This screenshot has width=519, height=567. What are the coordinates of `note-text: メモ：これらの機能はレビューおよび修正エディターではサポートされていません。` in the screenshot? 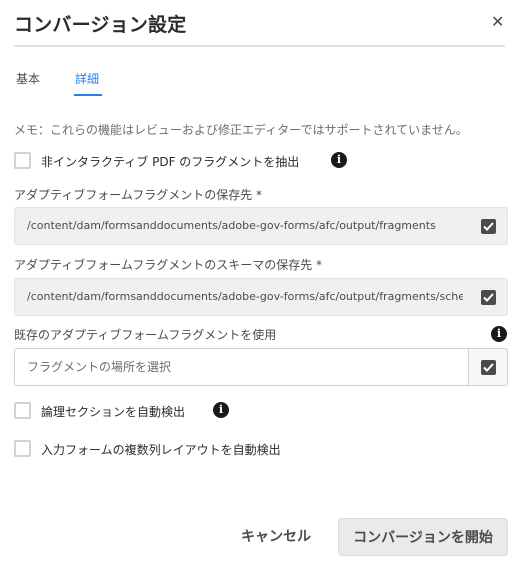 It's located at (241, 130).